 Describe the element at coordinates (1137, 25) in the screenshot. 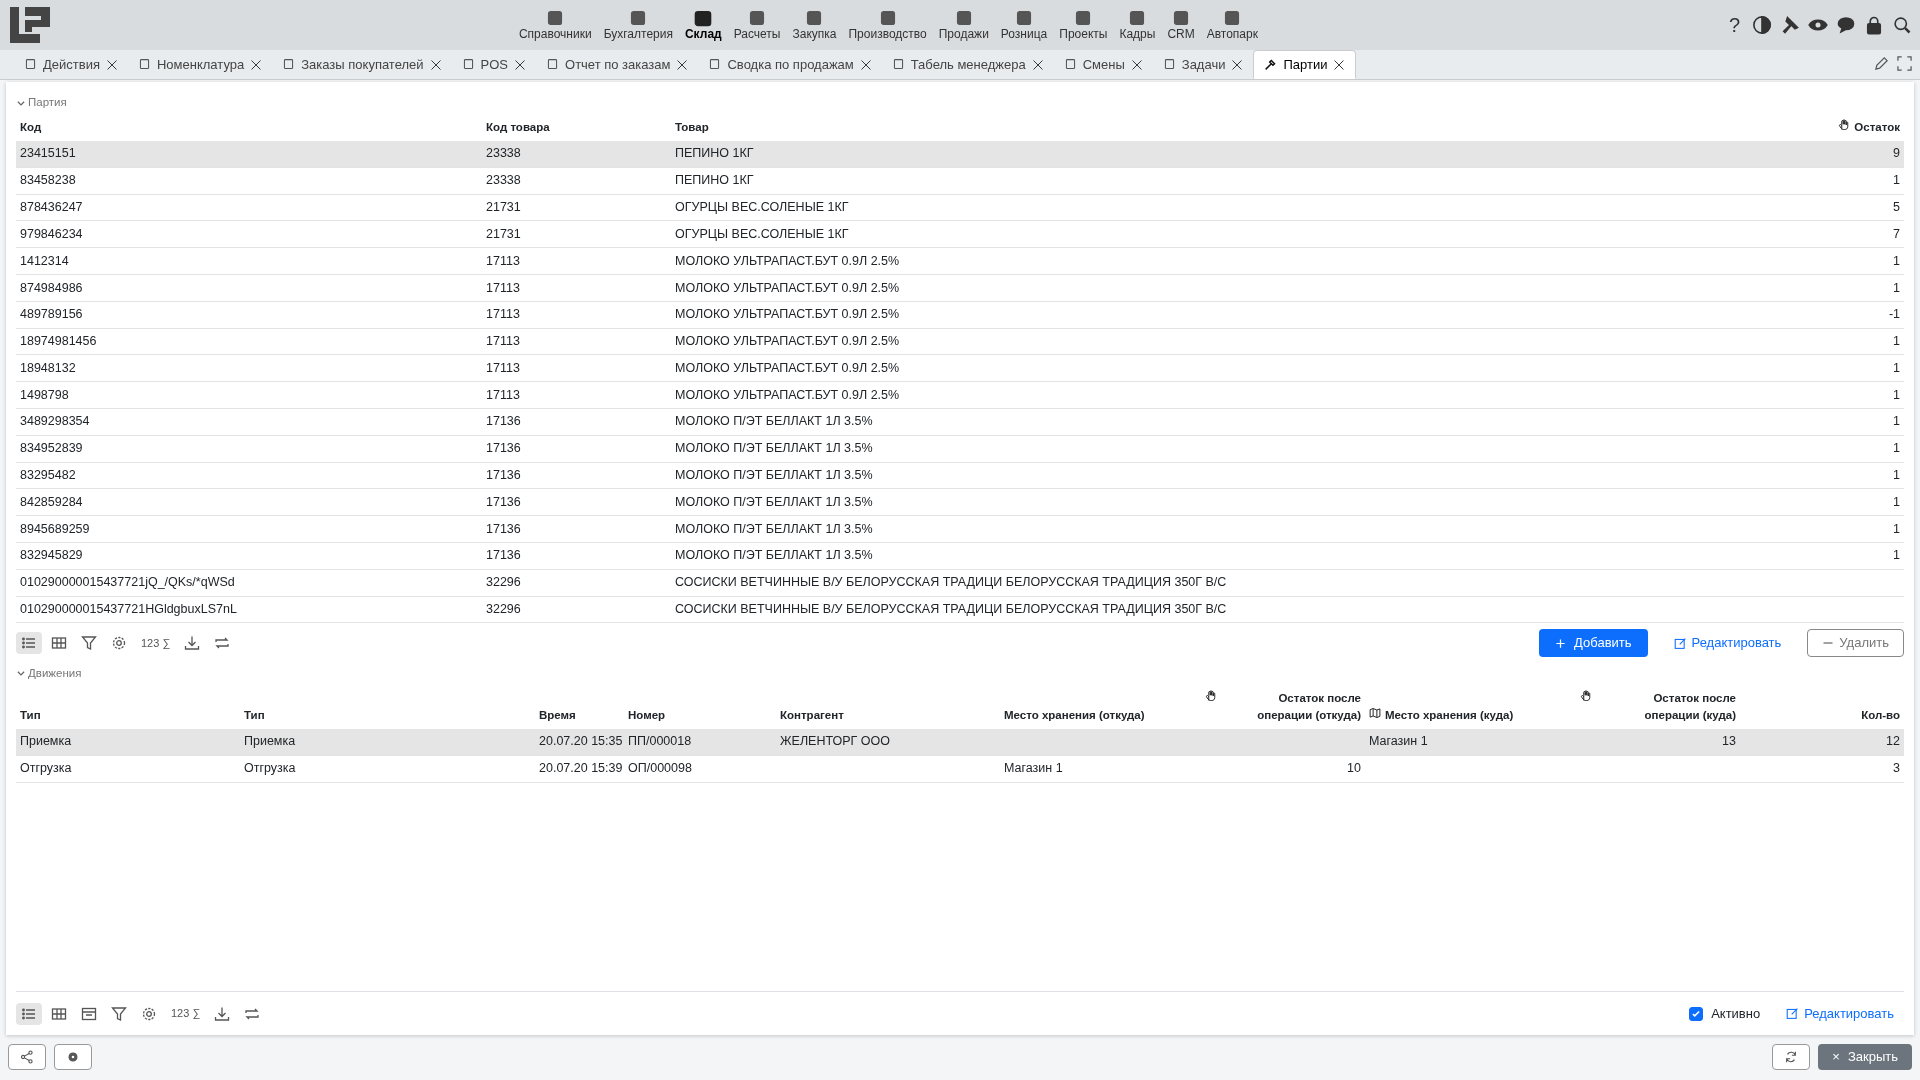

I see `menu-item: Кадры` at that location.